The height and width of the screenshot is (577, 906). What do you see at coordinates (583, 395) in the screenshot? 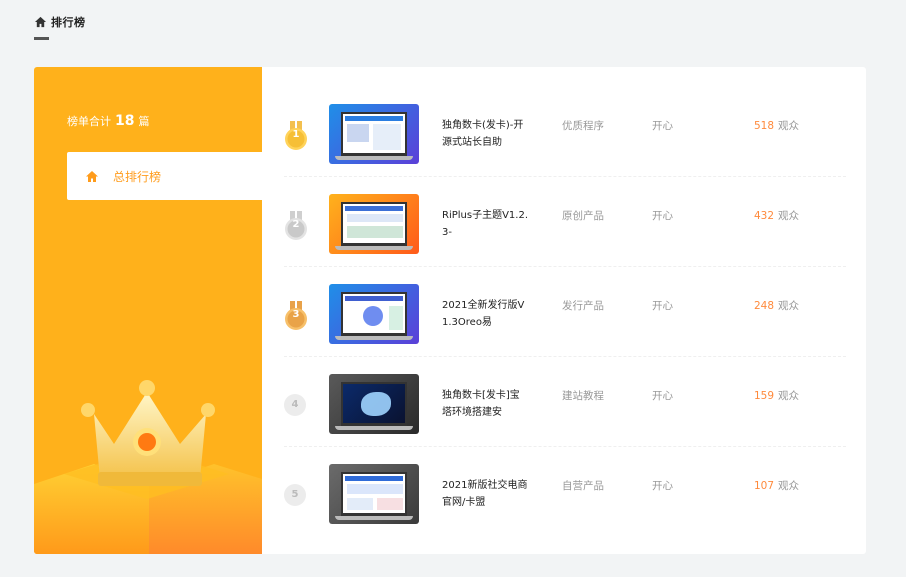
I see `item-category: 建站教程` at bounding box center [583, 395].